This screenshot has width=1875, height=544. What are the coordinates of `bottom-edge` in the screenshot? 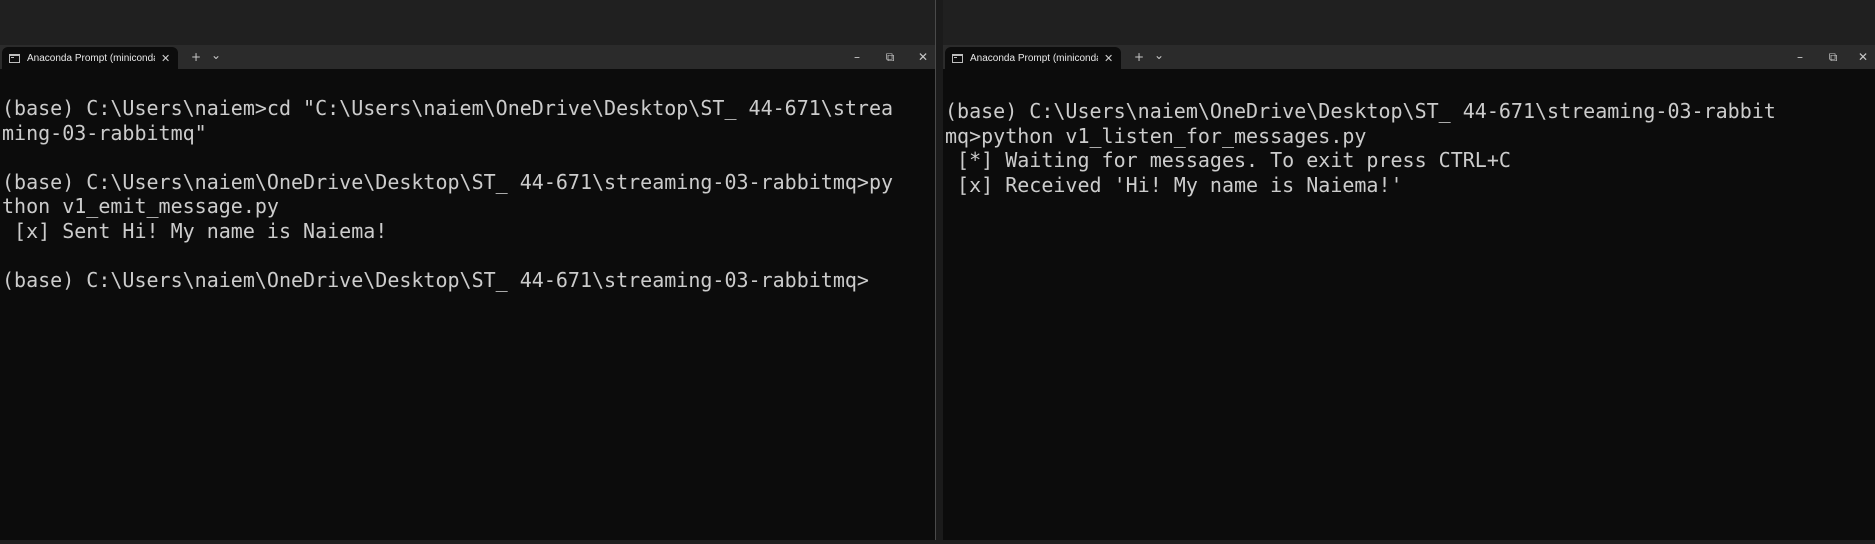 It's located at (937, 542).